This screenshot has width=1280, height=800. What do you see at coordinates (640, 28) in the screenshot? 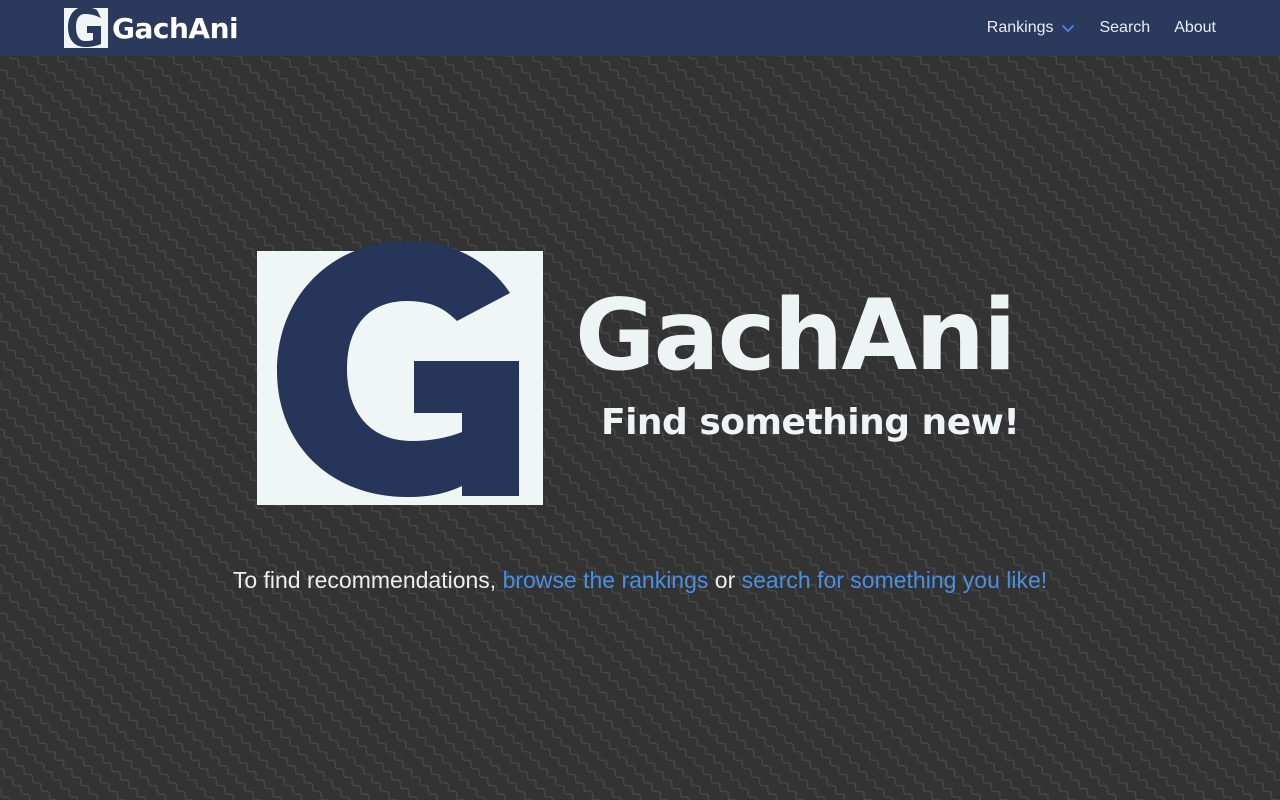
I see `navbar: GachAni Rankings Search About` at bounding box center [640, 28].